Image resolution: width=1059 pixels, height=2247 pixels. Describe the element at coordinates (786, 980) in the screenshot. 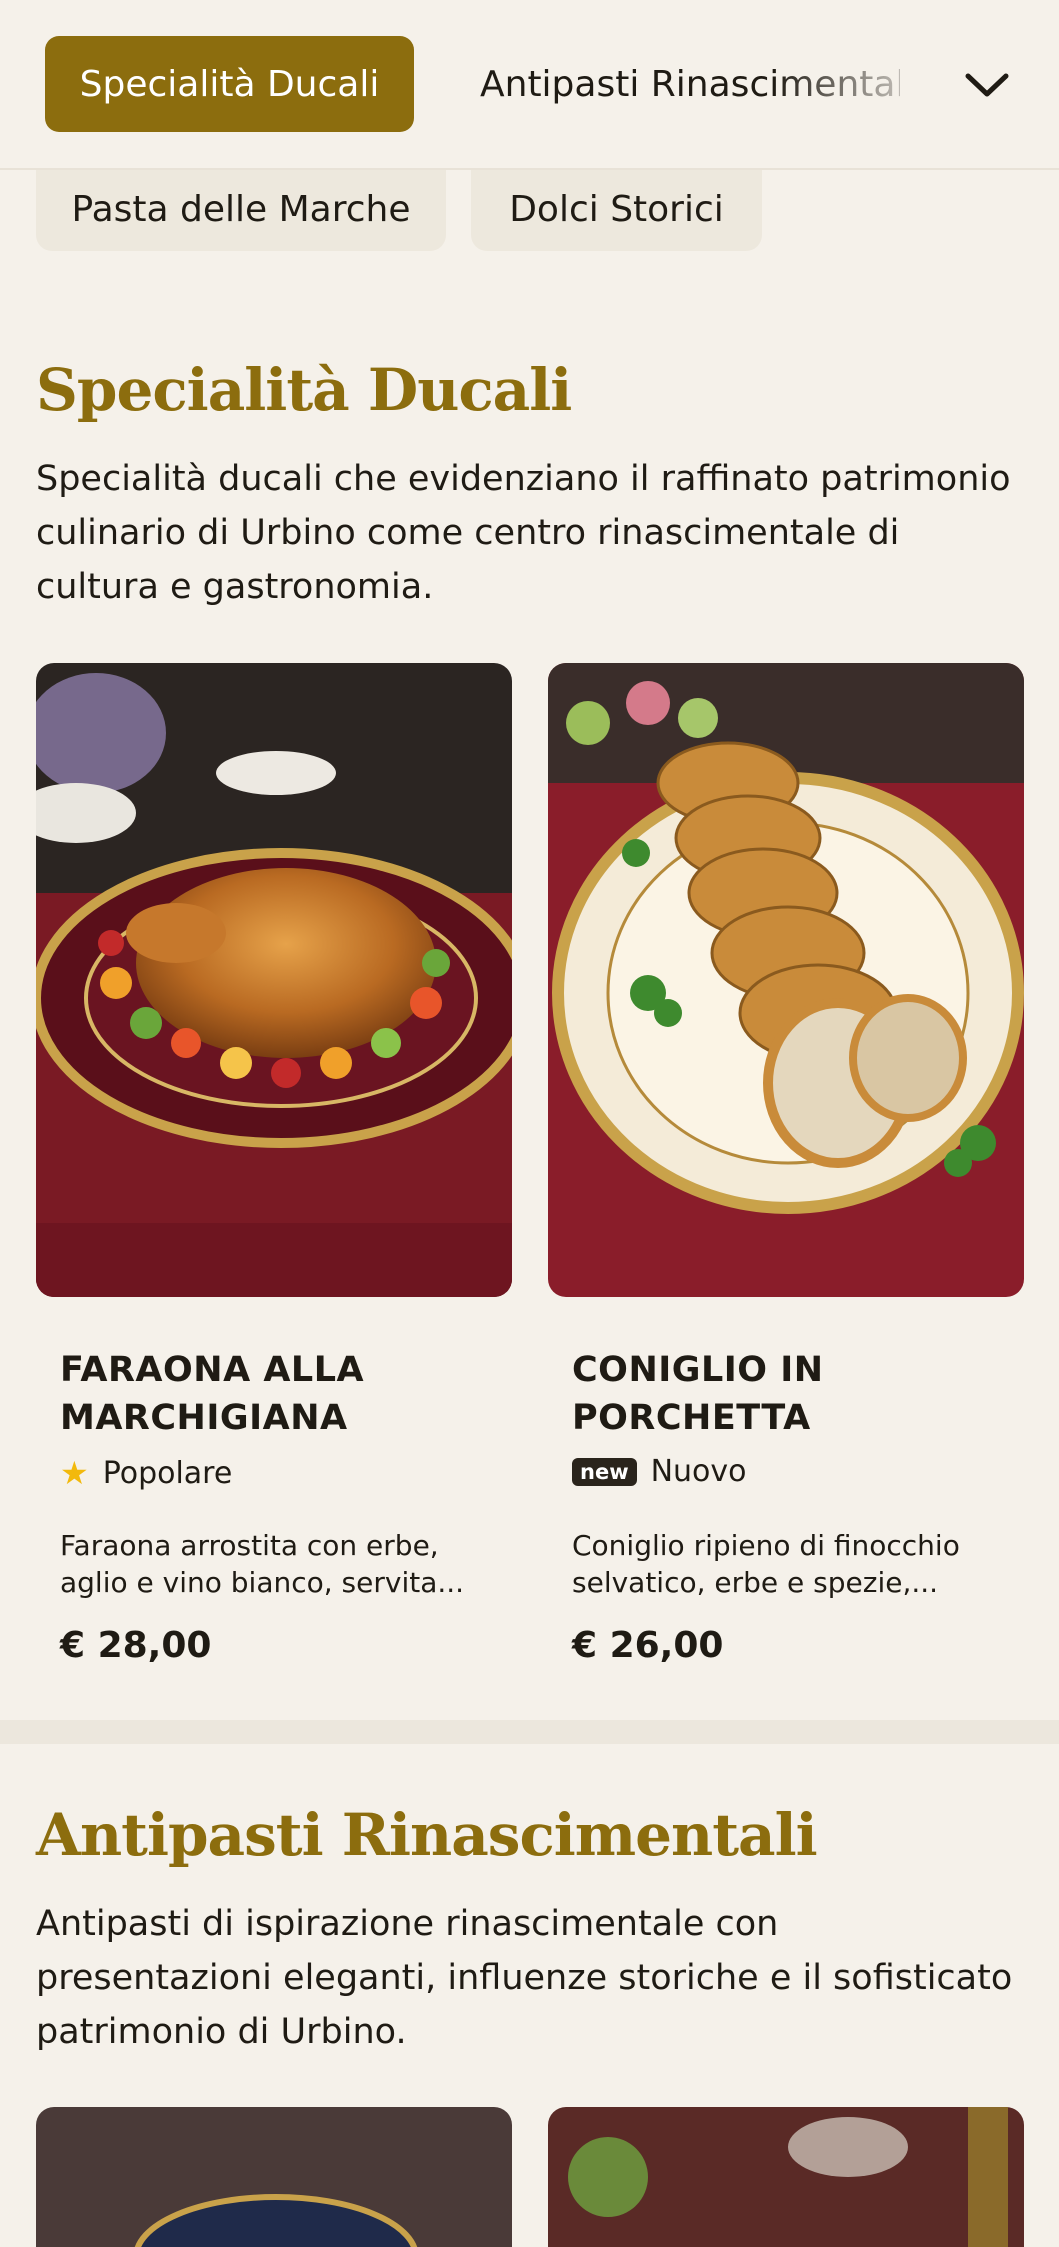

I see `dish-image-coniglio` at that location.